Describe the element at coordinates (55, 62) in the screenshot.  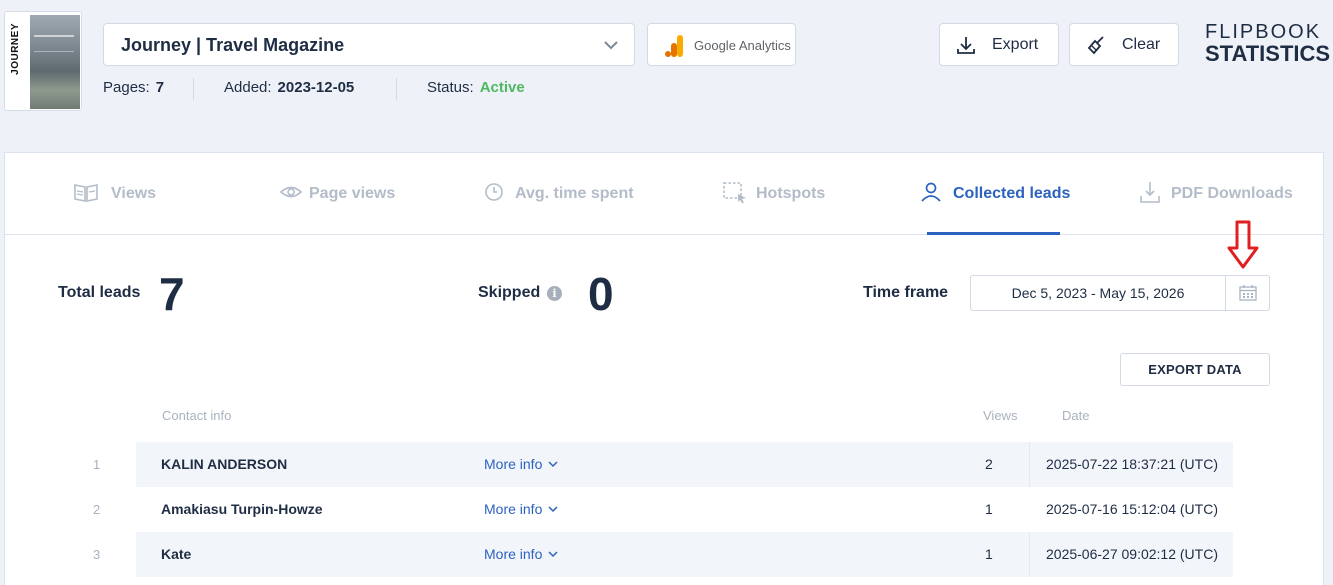
I see `cover-photo` at that location.